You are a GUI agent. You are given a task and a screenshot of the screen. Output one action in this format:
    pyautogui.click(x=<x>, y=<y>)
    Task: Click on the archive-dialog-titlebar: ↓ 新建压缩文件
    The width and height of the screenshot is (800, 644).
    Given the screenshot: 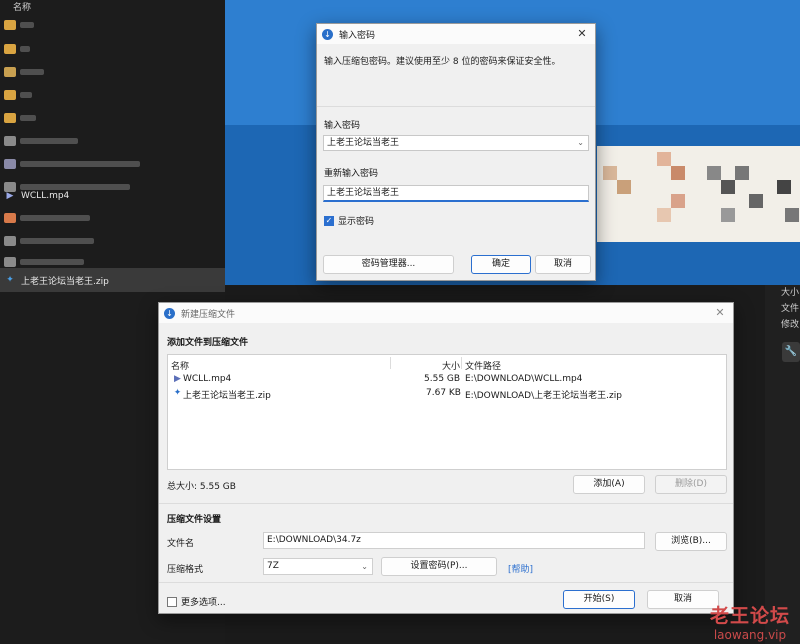 What is the action you would take?
    pyautogui.click(x=446, y=313)
    